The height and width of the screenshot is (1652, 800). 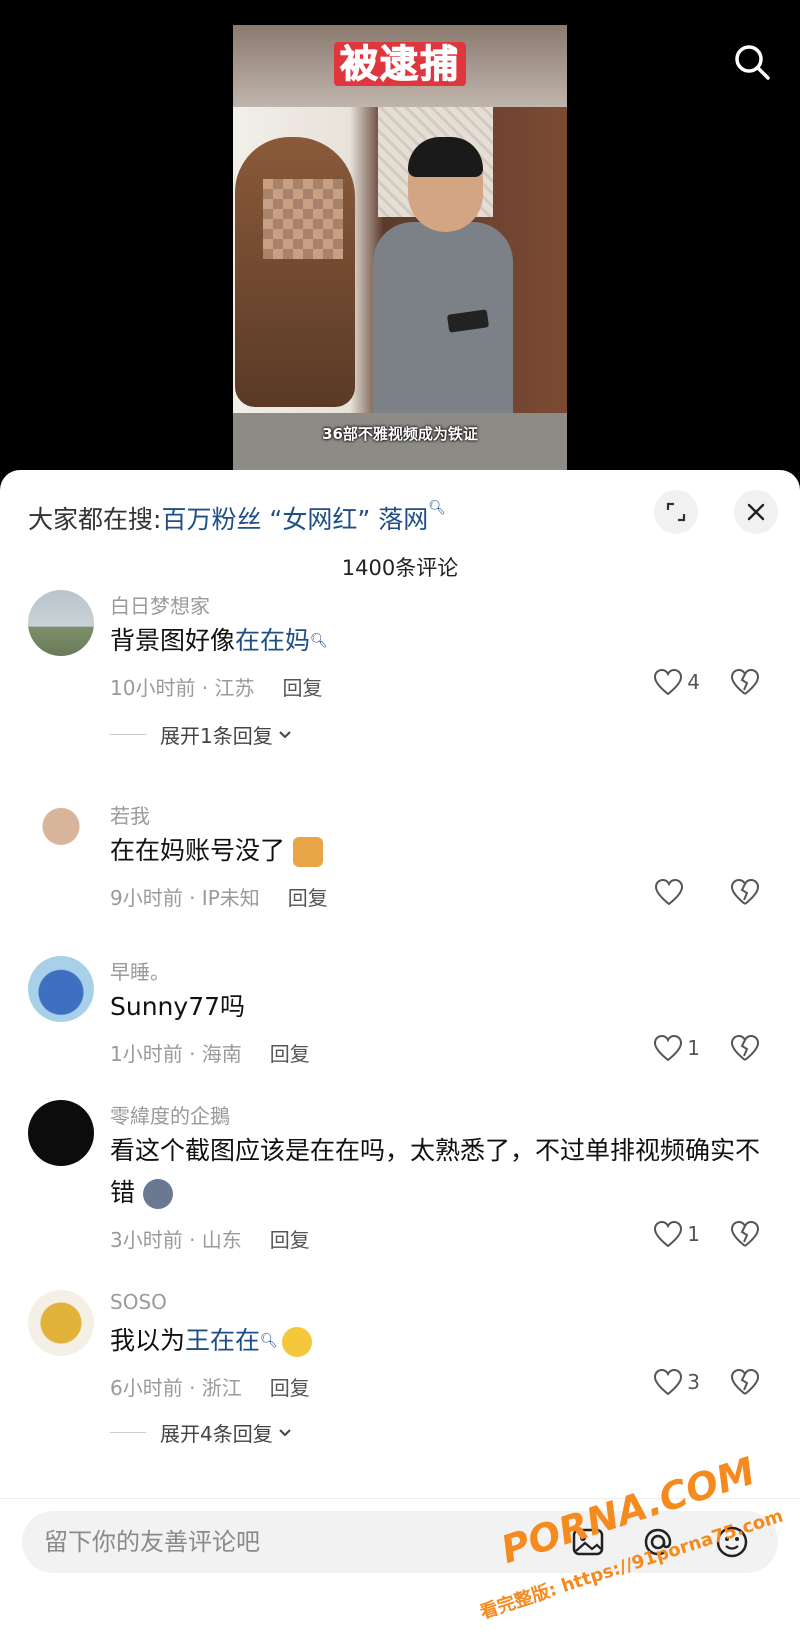 What do you see at coordinates (435, 851) in the screenshot?
I see `comment-text: 在在妈账号没了` at bounding box center [435, 851].